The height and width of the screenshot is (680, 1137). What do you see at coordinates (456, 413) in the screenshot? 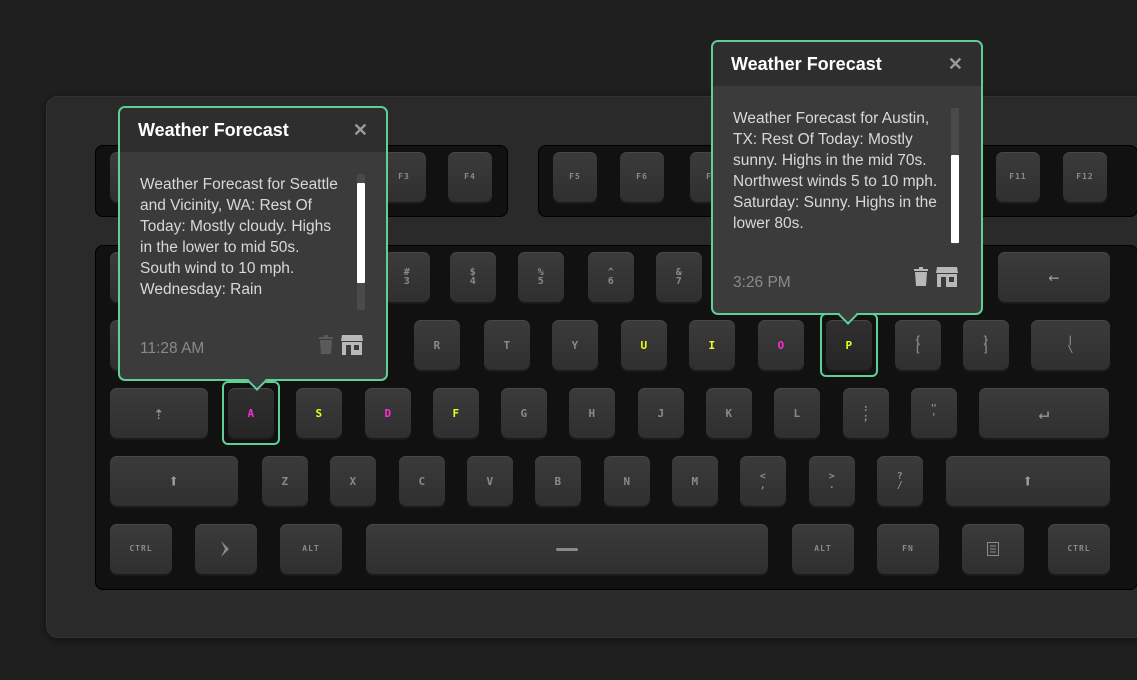
I see `key-home-4: F` at bounding box center [456, 413].